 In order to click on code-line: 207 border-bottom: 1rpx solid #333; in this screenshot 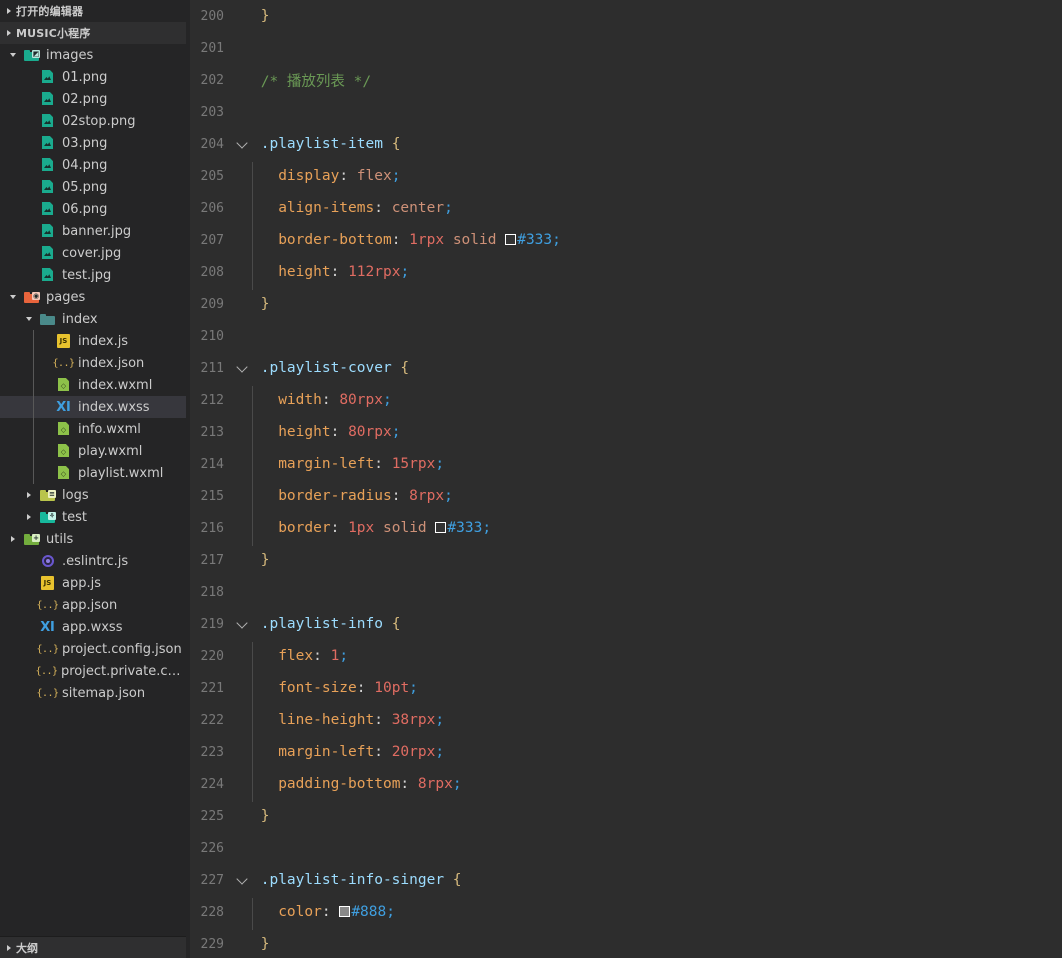, I will do `click(624, 241)`.